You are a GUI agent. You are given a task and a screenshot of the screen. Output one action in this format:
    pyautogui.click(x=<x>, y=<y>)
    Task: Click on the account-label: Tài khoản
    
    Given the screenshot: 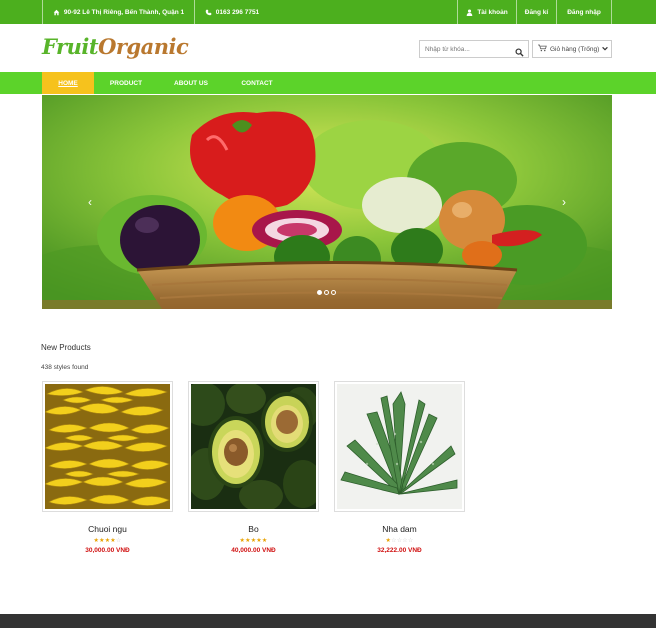 What is the action you would take?
    pyautogui.click(x=492, y=12)
    